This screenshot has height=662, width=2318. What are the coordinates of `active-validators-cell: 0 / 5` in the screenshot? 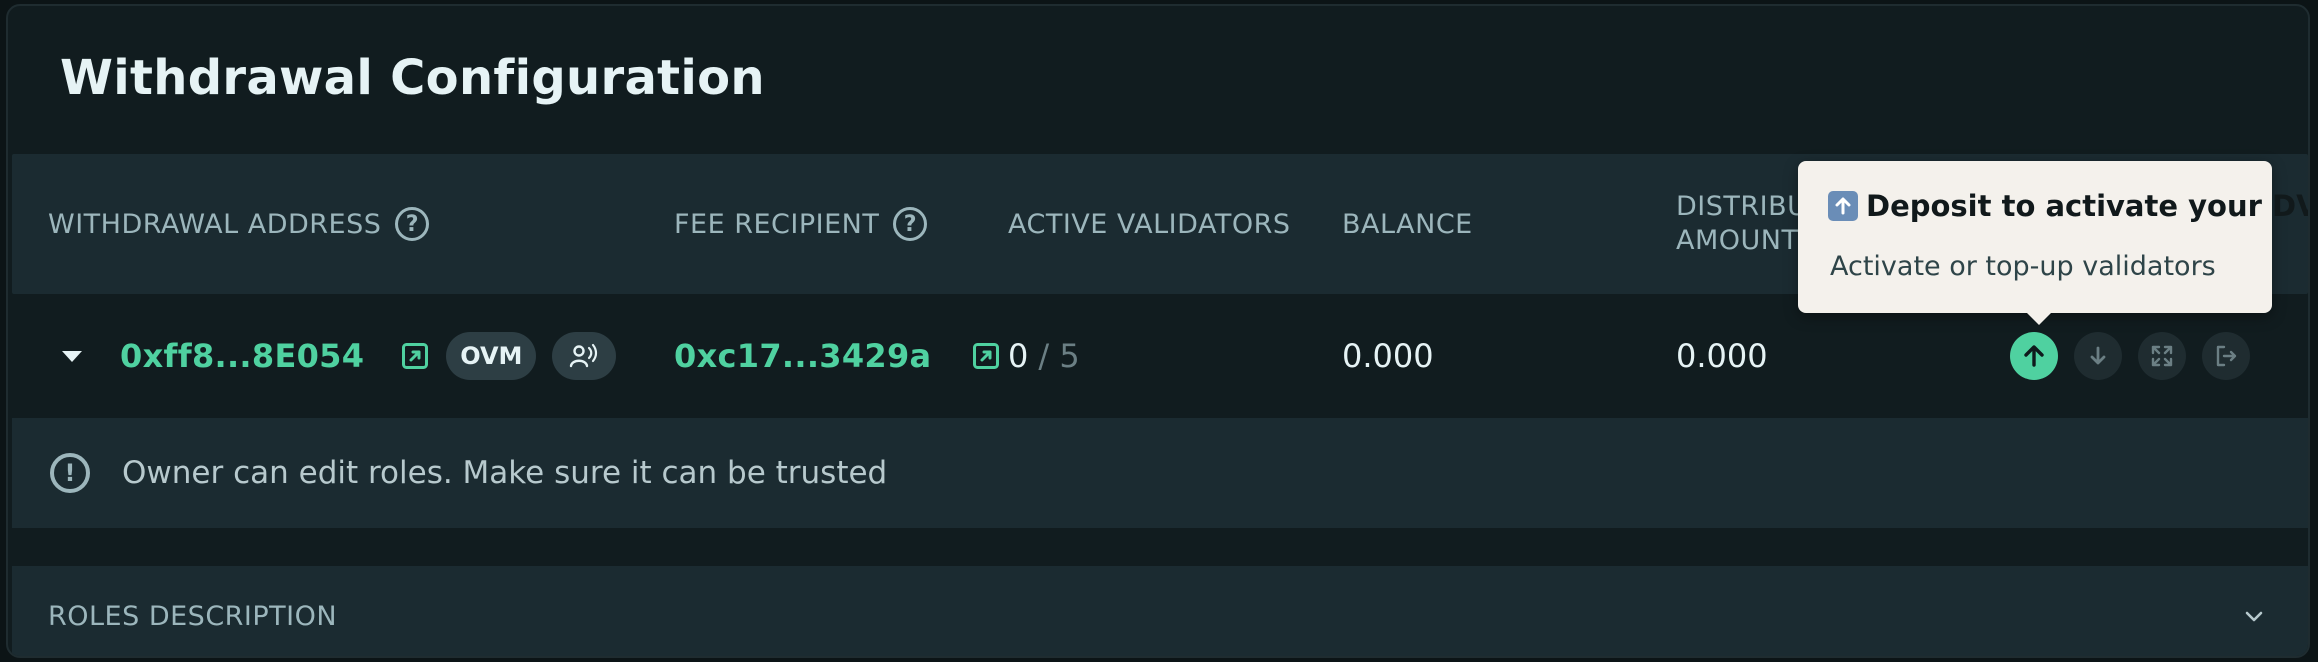 It's located at (1044, 356).